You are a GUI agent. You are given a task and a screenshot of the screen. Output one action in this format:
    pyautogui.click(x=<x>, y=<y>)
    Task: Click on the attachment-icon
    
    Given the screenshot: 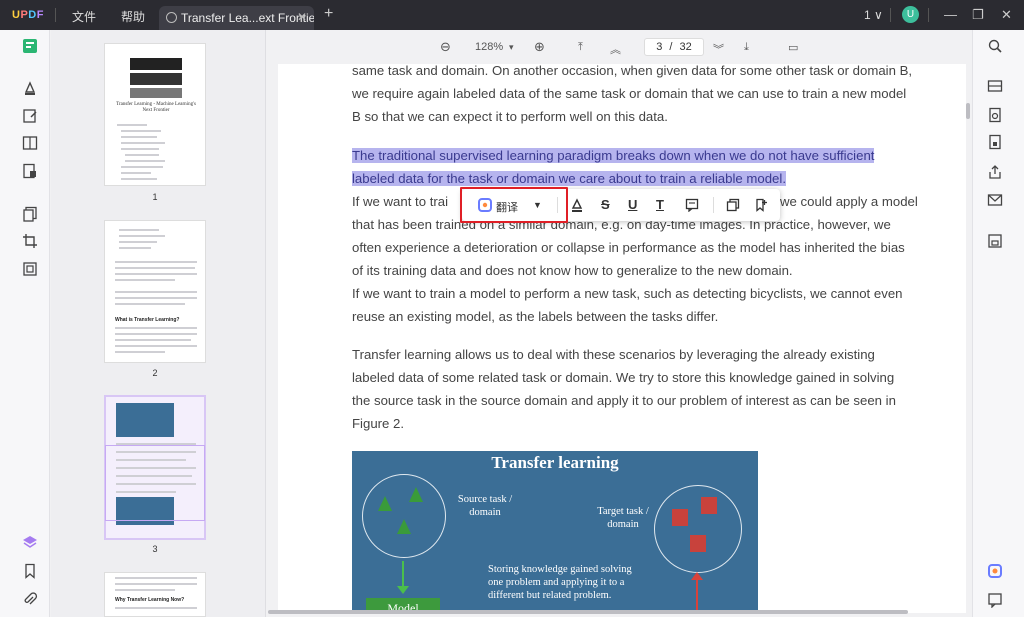 What is the action you would take?
    pyautogui.click(x=30, y=600)
    